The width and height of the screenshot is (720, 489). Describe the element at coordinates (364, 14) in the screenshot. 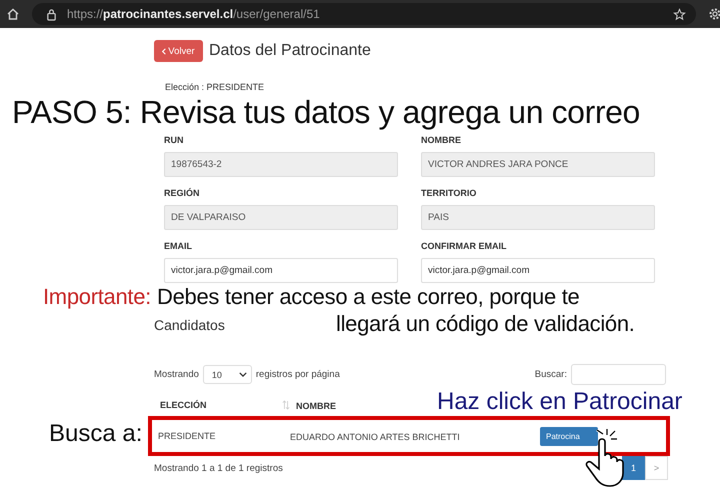

I see `address-bar: https://patrocinantes.servel.cl/user/general/51` at that location.